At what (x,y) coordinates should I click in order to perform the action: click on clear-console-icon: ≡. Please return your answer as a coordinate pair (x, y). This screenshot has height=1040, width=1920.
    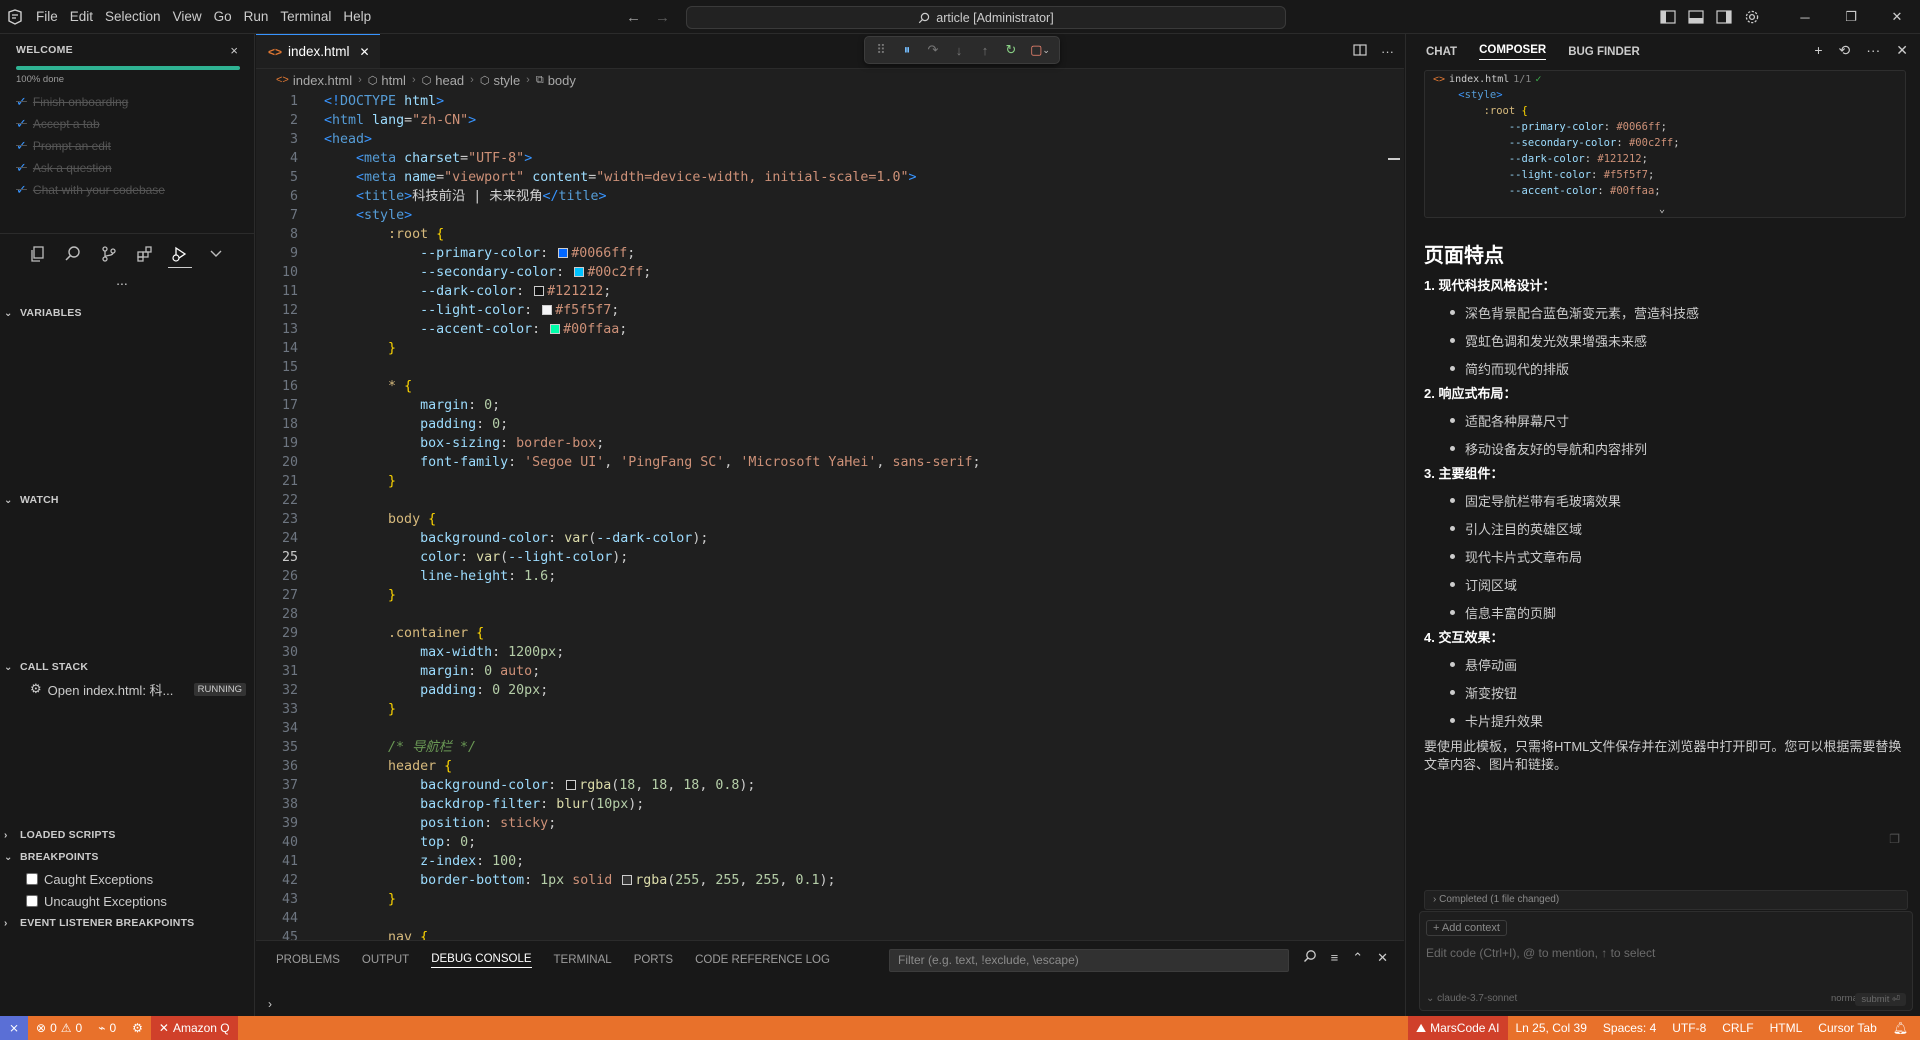
    Looking at the image, I should click on (1335, 957).